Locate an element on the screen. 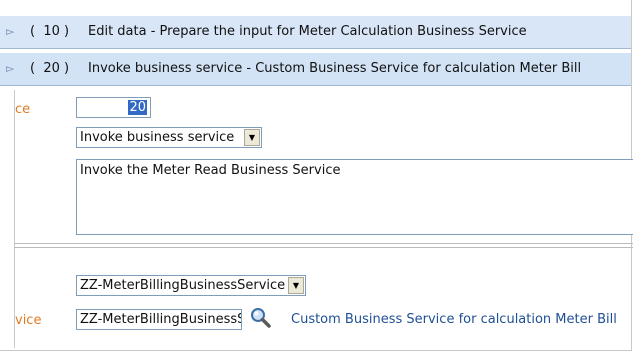 The width and height of the screenshot is (633, 352). step-seq: ( 10 ) is located at coordinates (50, 31).